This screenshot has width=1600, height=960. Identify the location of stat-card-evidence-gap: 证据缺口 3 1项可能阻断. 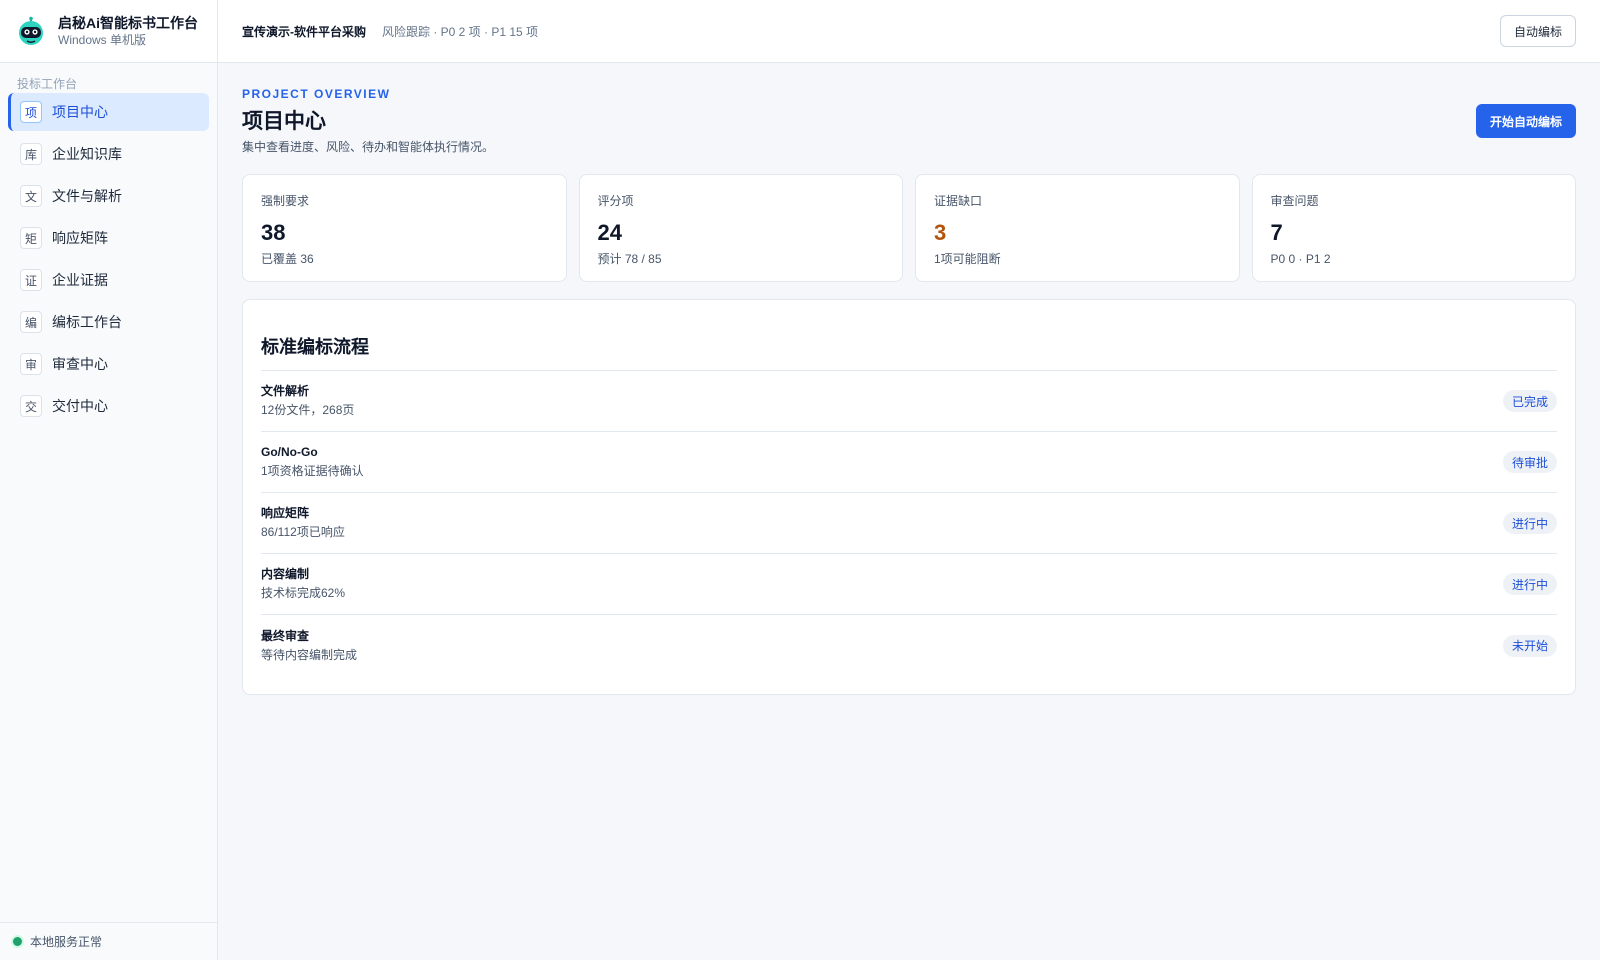
(1077, 228).